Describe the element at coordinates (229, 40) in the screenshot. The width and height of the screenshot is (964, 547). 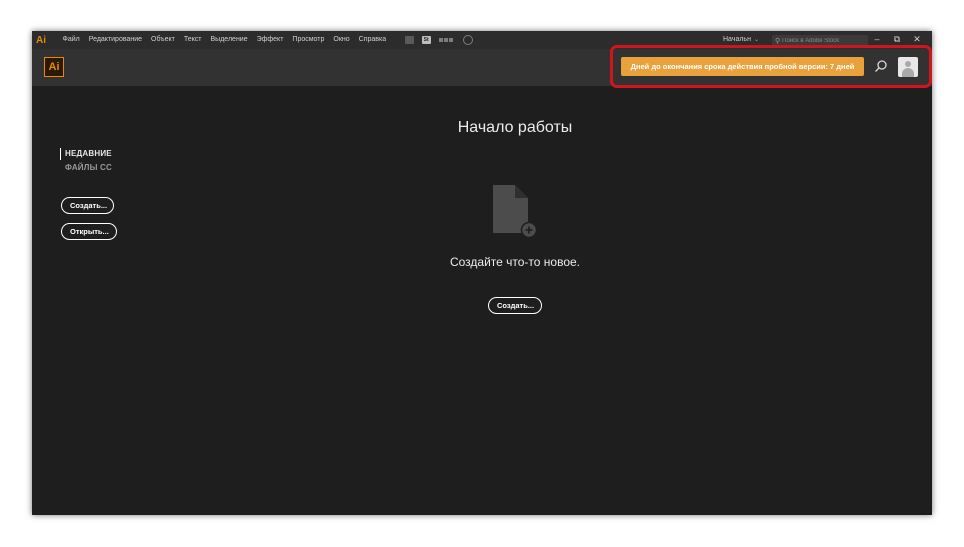
I see `menu-select: Выделение` at that location.